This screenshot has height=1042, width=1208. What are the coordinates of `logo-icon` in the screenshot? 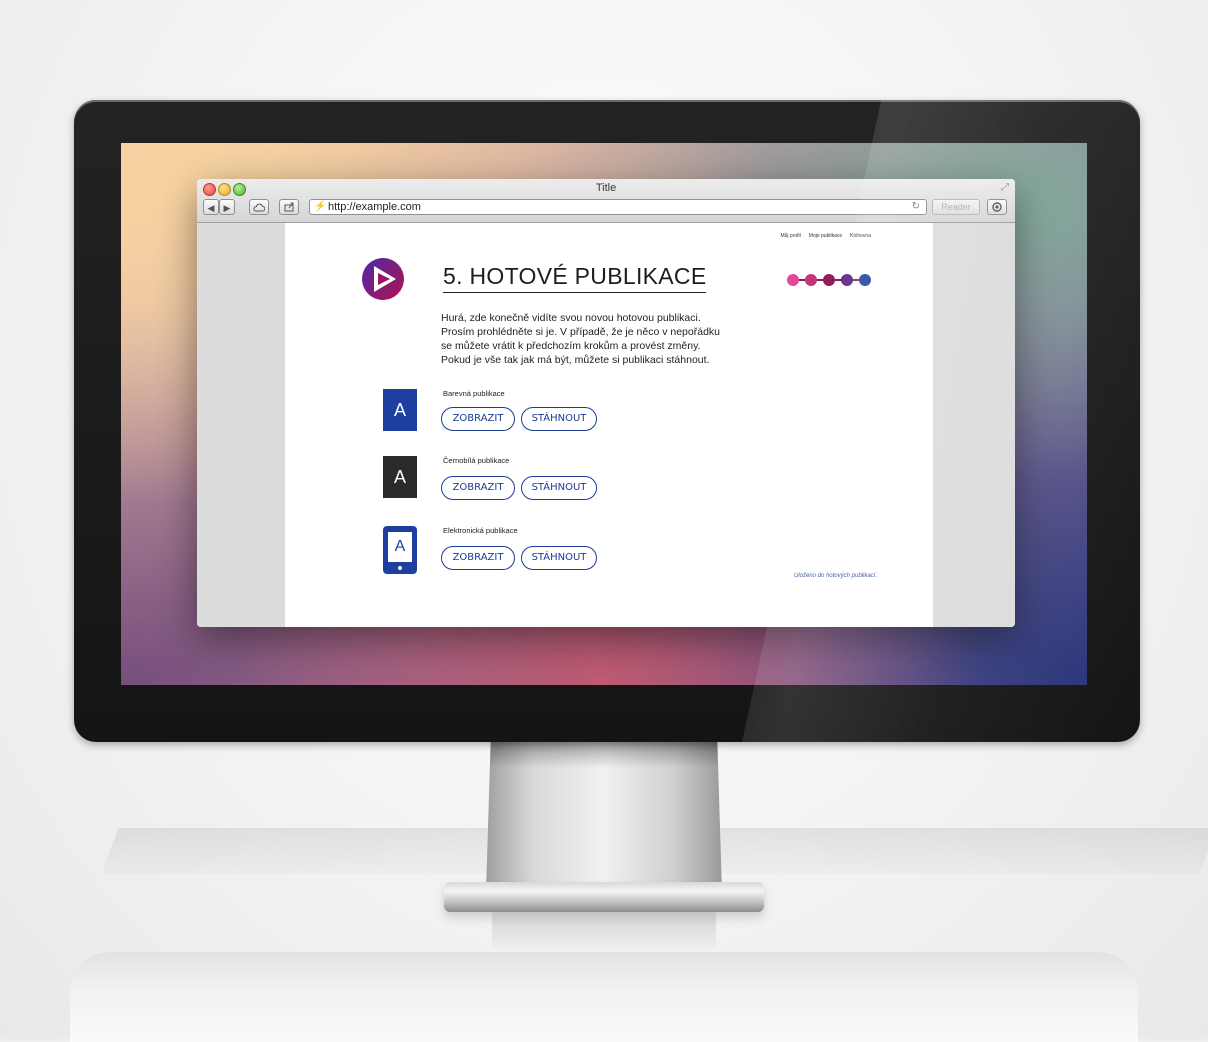 It's located at (383, 279).